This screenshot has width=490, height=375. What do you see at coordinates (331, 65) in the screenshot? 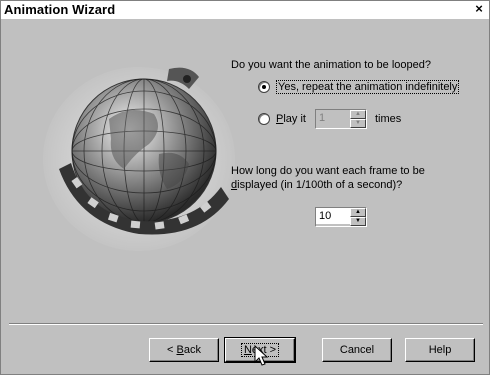
I see `loop-question: Do you want the animation to be looped?` at bounding box center [331, 65].